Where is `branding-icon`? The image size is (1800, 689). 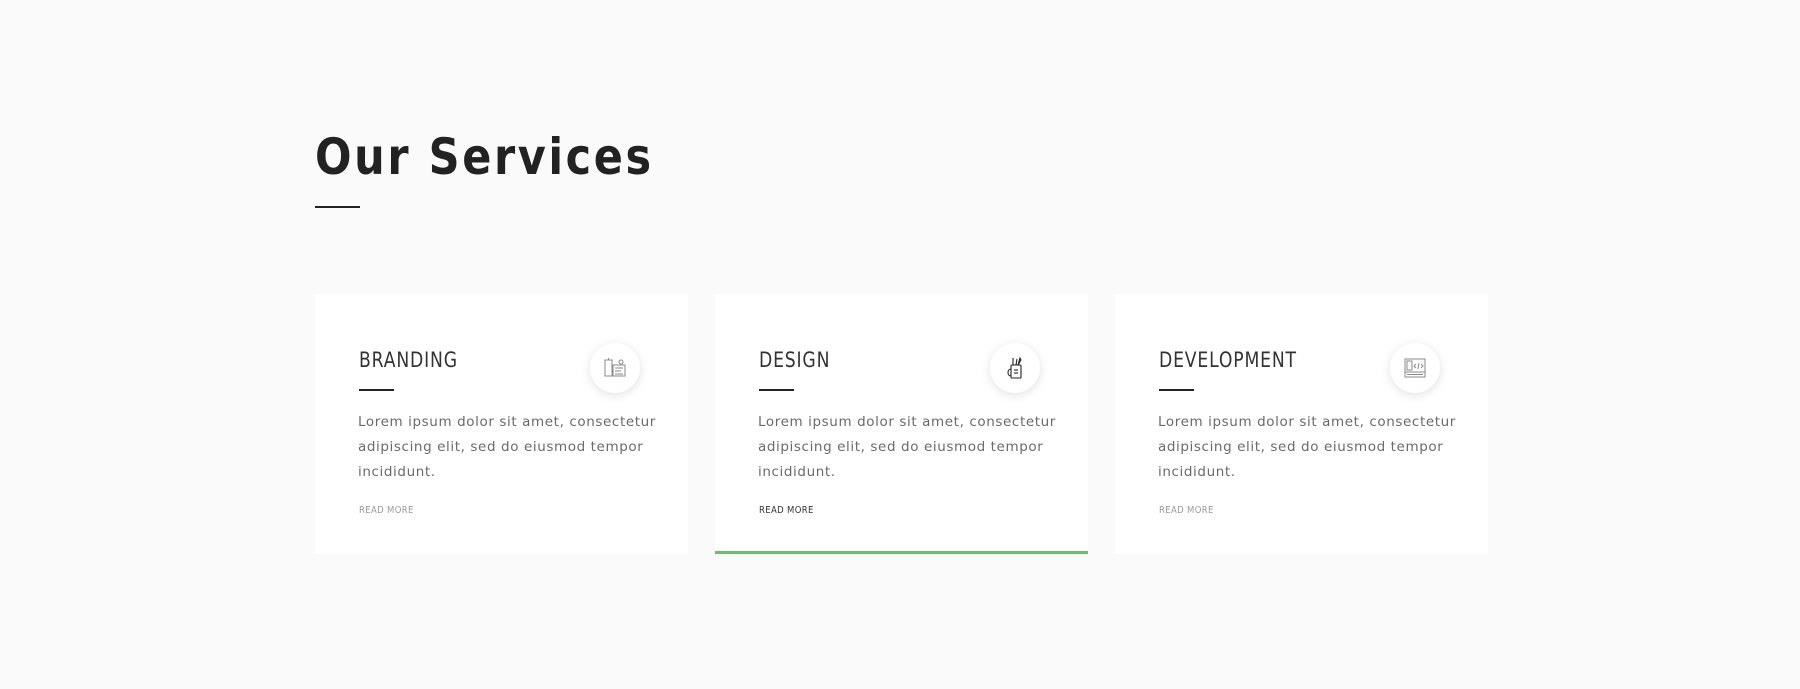
branding-icon is located at coordinates (615, 368).